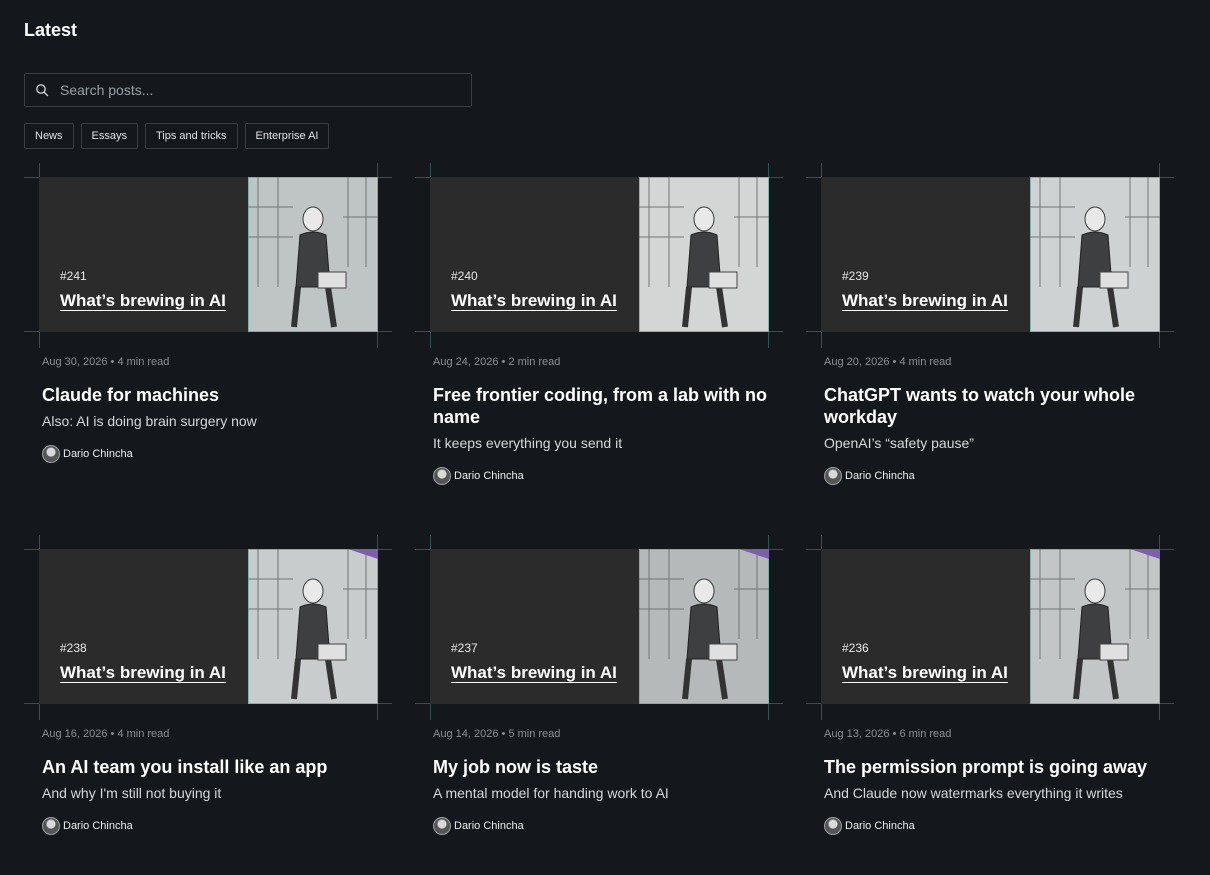 This screenshot has height=875, width=1210. Describe the element at coordinates (534, 362) in the screenshot. I see `read-time: 2 min read` at that location.